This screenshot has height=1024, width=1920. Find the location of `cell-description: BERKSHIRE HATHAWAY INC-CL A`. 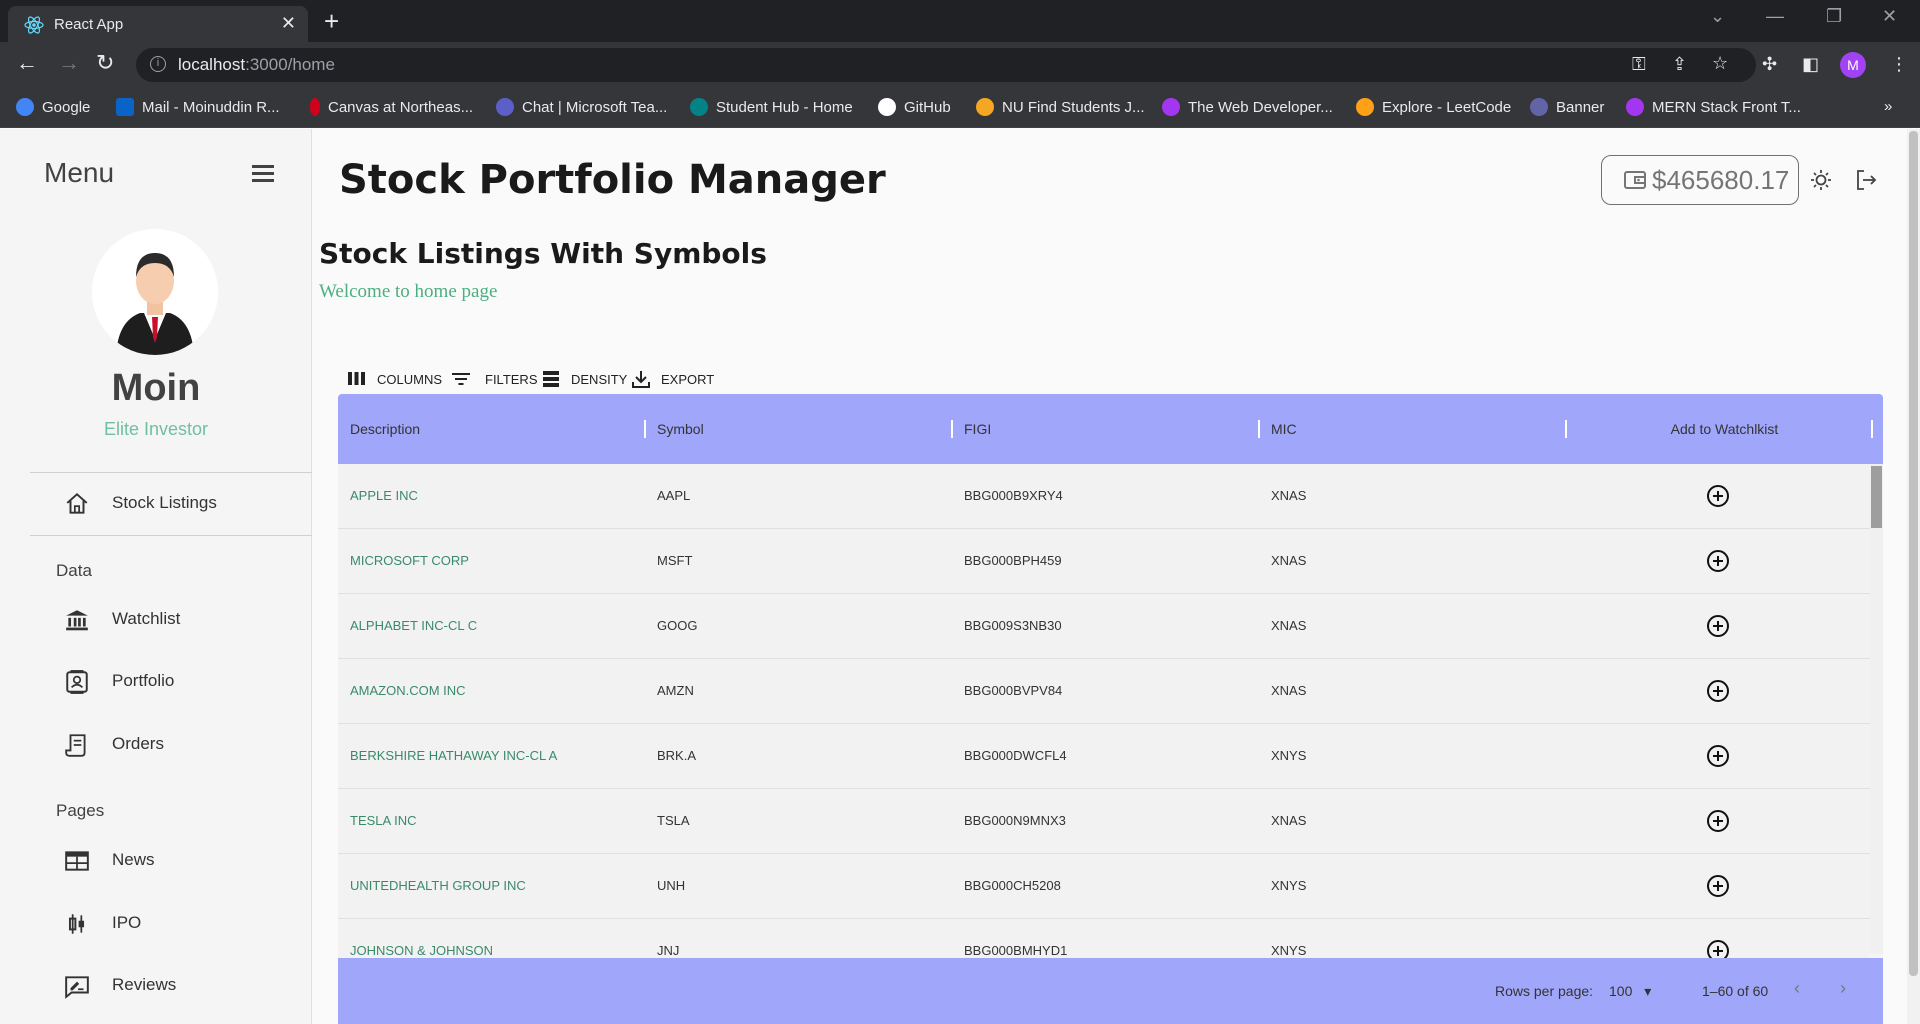

cell-description: BERKSHIRE HATHAWAY INC-CL A is located at coordinates (453, 755).